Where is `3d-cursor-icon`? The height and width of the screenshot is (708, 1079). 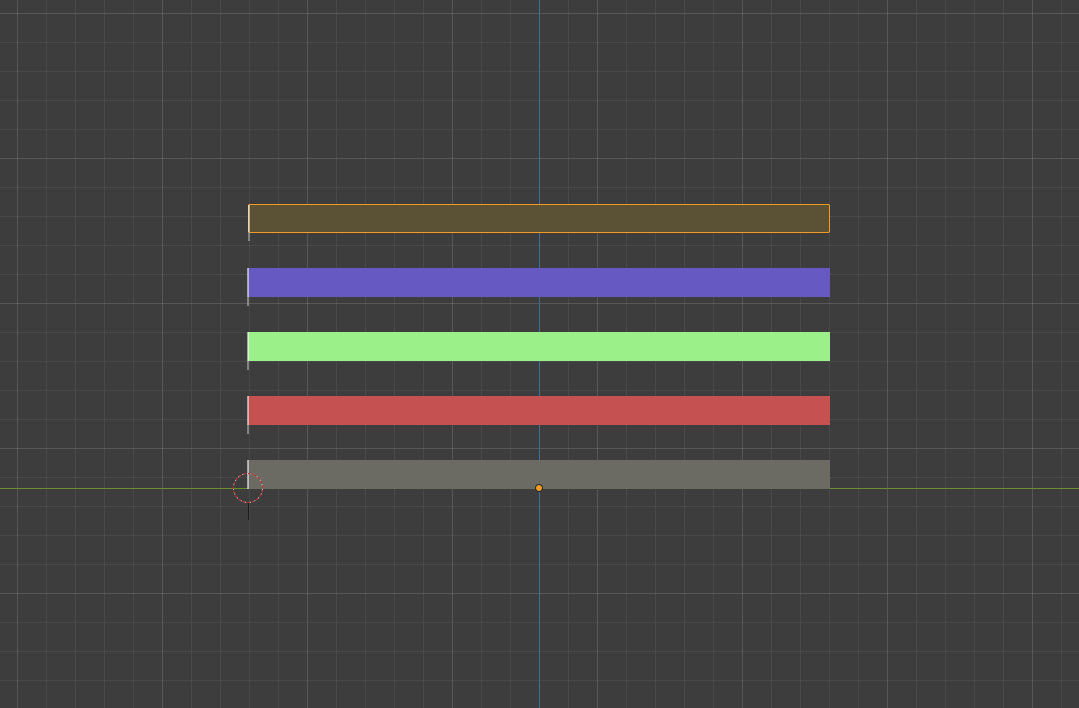
3d-cursor-icon is located at coordinates (248, 488).